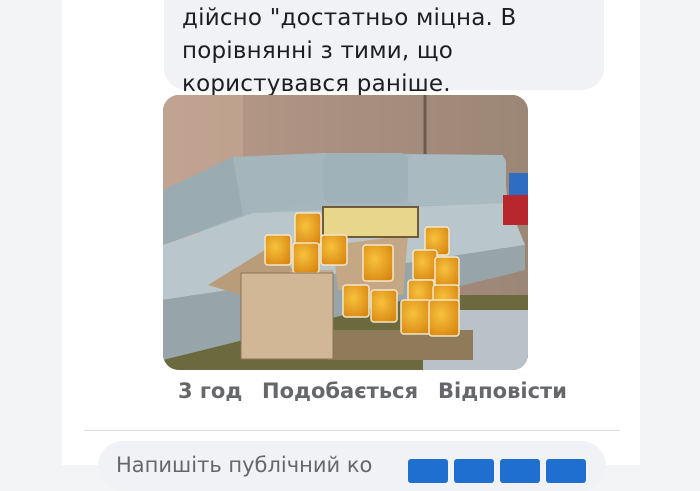 This screenshot has height=491, width=700. I want to click on comment-text-line-1: дійсно "достатньо міцна. В, so click(349, 18).